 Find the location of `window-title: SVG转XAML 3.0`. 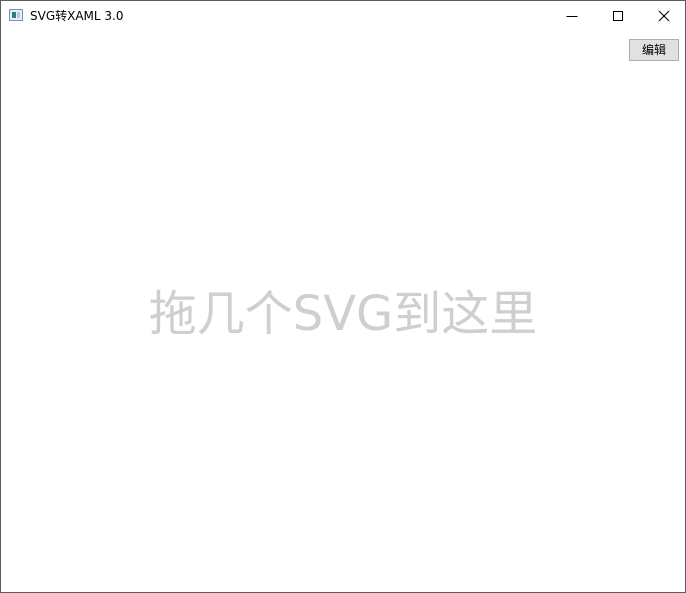

window-title: SVG转XAML 3.0 is located at coordinates (77, 16).